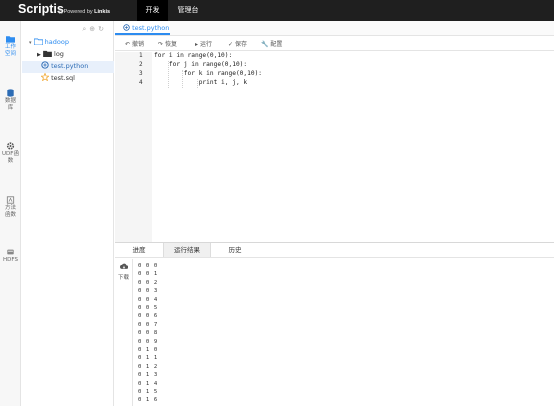 The image size is (554, 406). I want to click on sidebar-item-hdfs: HDFS, so click(10, 256).